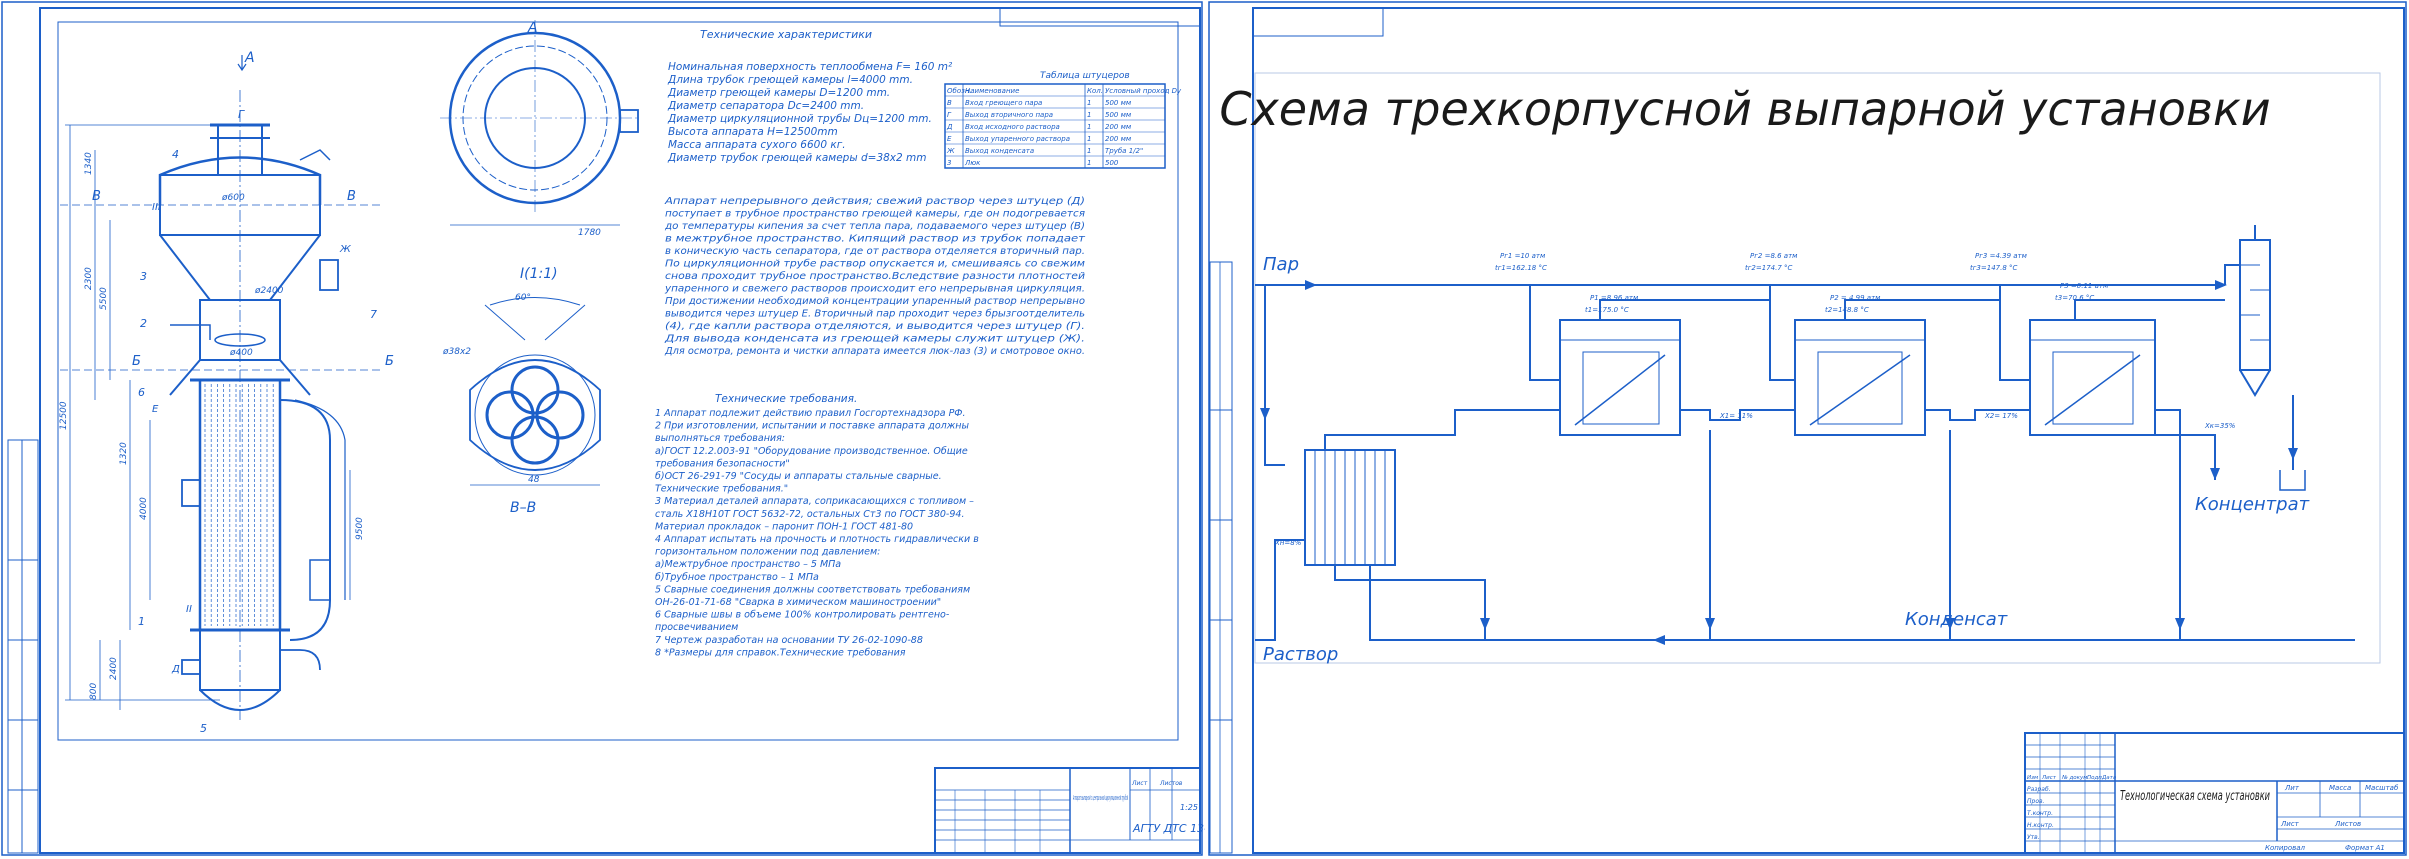 The image size is (2409, 859). What do you see at coordinates (721, 489) in the screenshot?
I see `requirement-line: Технические требования."` at bounding box center [721, 489].